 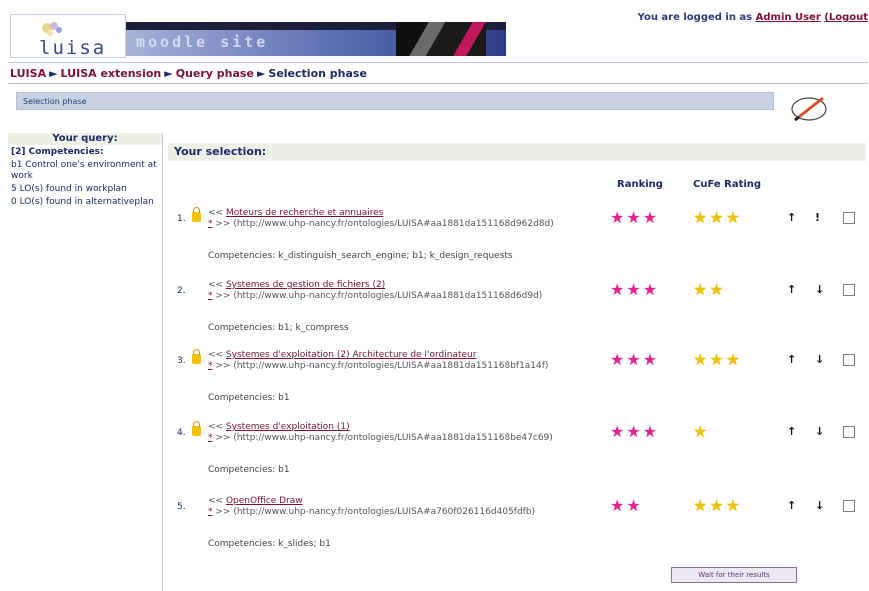 I want to click on phase-bar: Selection phase, so click(x=395, y=101).